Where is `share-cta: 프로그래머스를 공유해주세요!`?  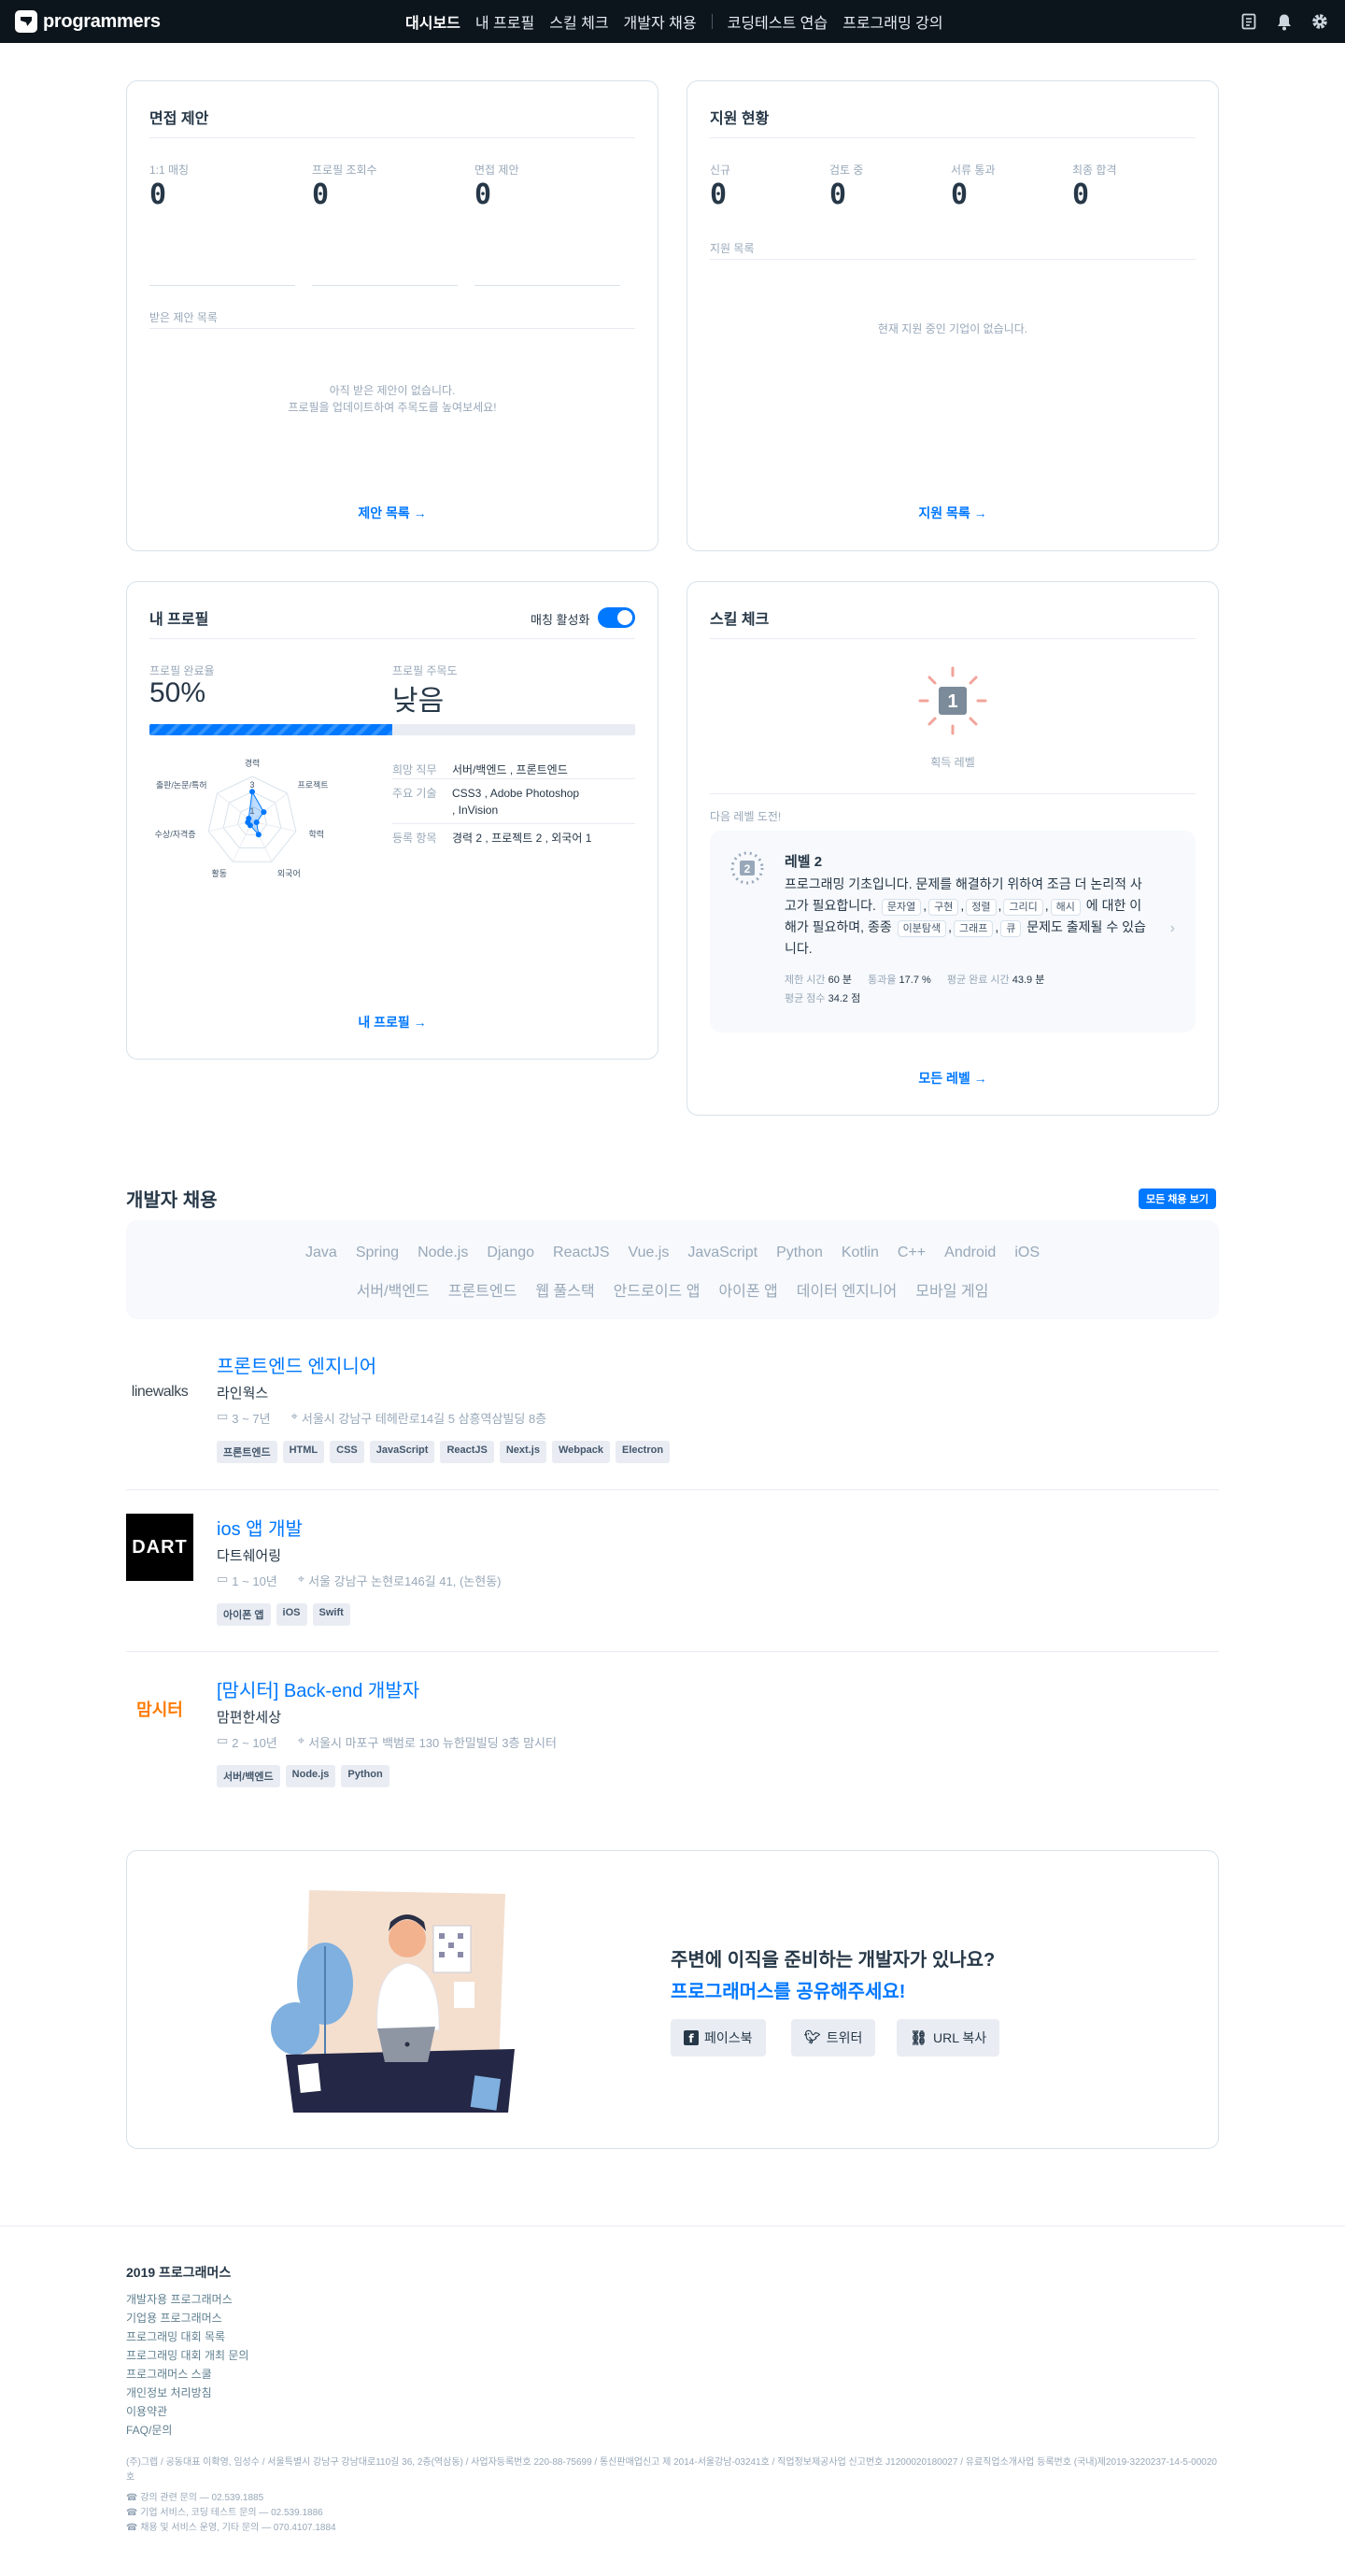
share-cta: 프로그래머스를 공유해주세요! is located at coordinates (788, 1992).